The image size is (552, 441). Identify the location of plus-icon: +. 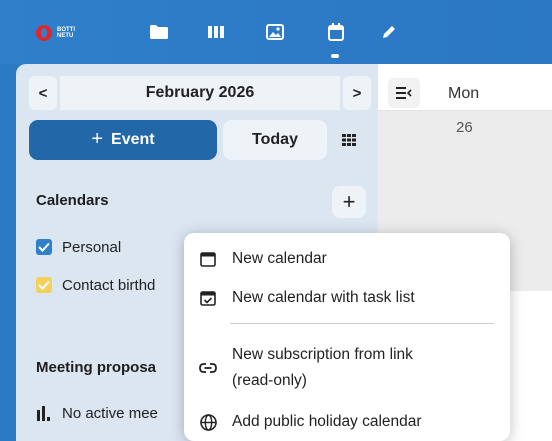
(97, 138).